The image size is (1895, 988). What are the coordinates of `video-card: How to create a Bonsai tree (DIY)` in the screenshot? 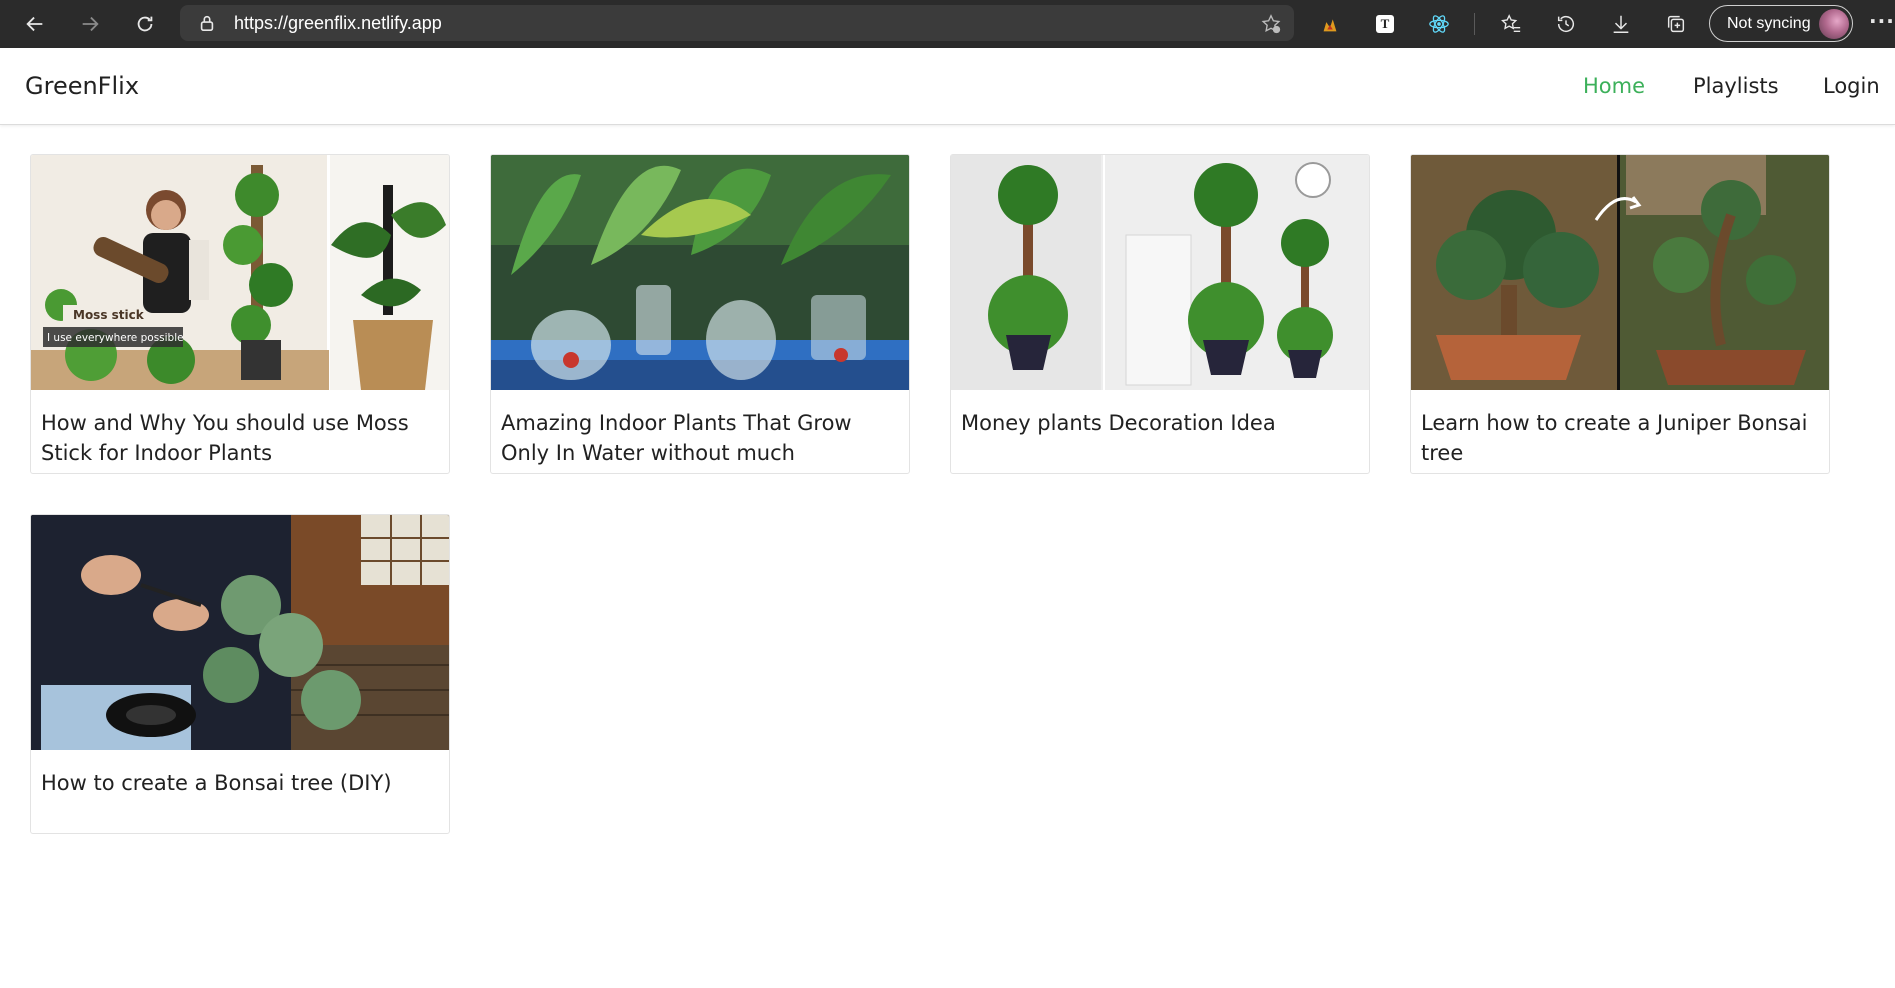 It's located at (240, 674).